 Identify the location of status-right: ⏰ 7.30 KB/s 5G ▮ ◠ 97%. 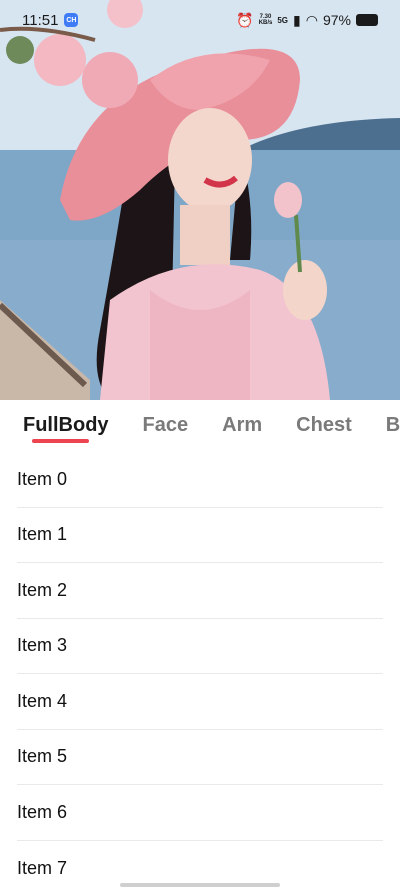
(307, 20).